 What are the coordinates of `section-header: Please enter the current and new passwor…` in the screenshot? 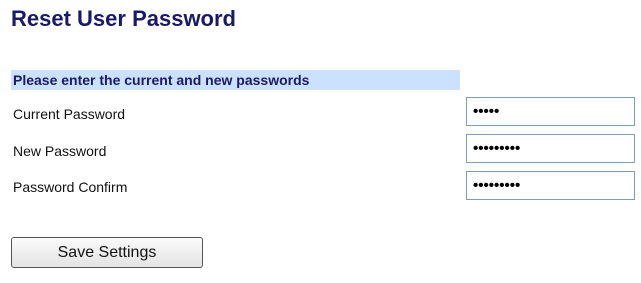 It's located at (235, 80).